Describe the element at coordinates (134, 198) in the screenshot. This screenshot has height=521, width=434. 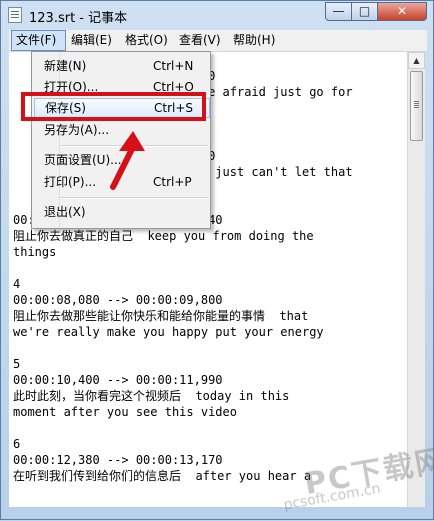
I see `menu-separator` at that location.